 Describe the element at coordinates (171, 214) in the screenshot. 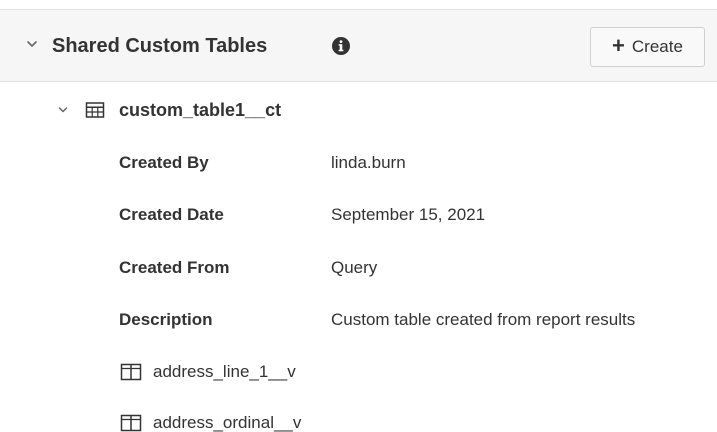

I see `property-label: Created Date` at that location.